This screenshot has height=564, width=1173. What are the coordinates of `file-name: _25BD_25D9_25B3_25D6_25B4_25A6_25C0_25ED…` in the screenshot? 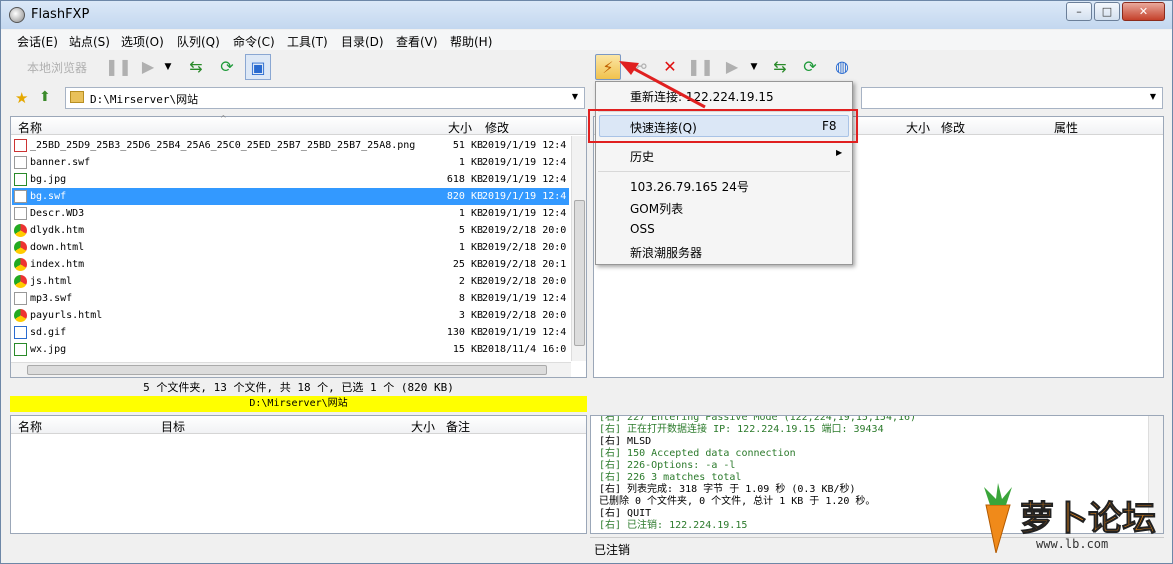 It's located at (223, 145).